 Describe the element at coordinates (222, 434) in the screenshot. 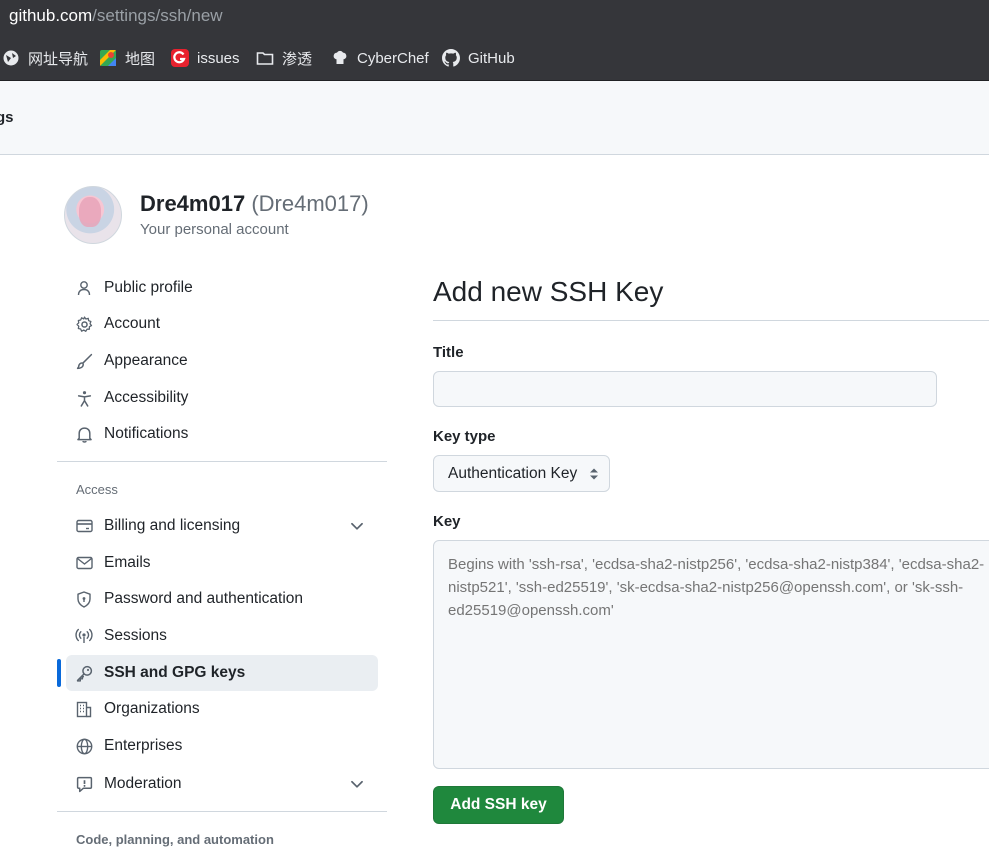

I see `sidebar-item-notifications: Notifications` at that location.